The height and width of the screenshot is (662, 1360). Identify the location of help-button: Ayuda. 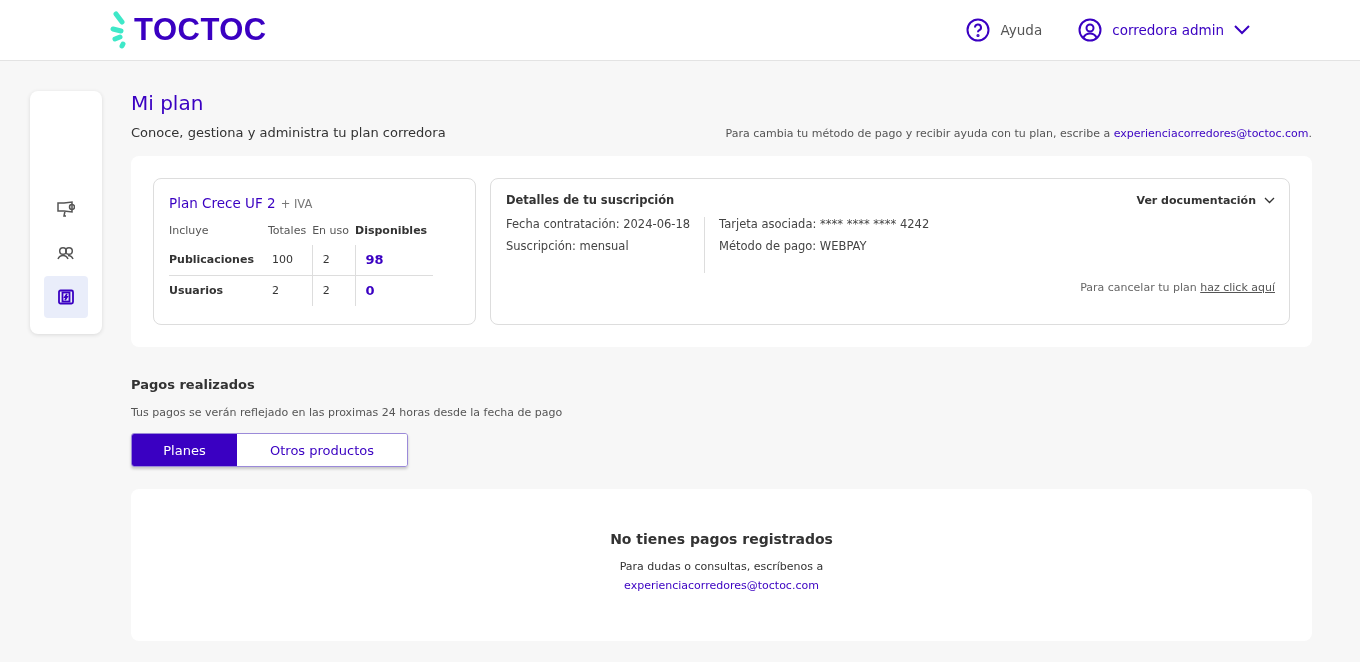
(1004, 30).